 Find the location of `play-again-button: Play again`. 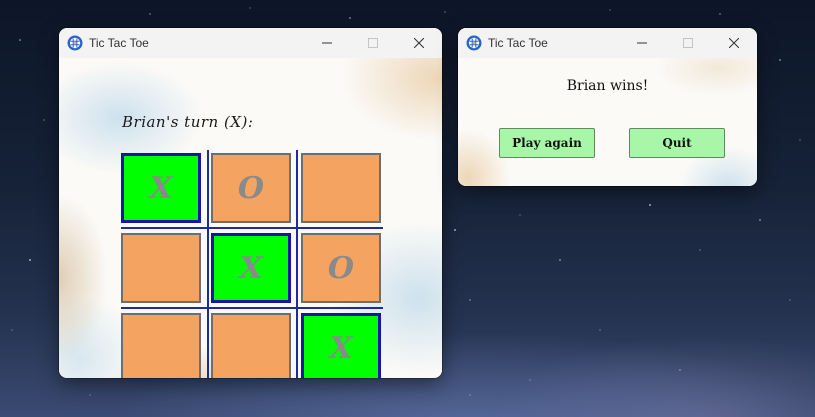

play-again-button: Play again is located at coordinates (547, 143).